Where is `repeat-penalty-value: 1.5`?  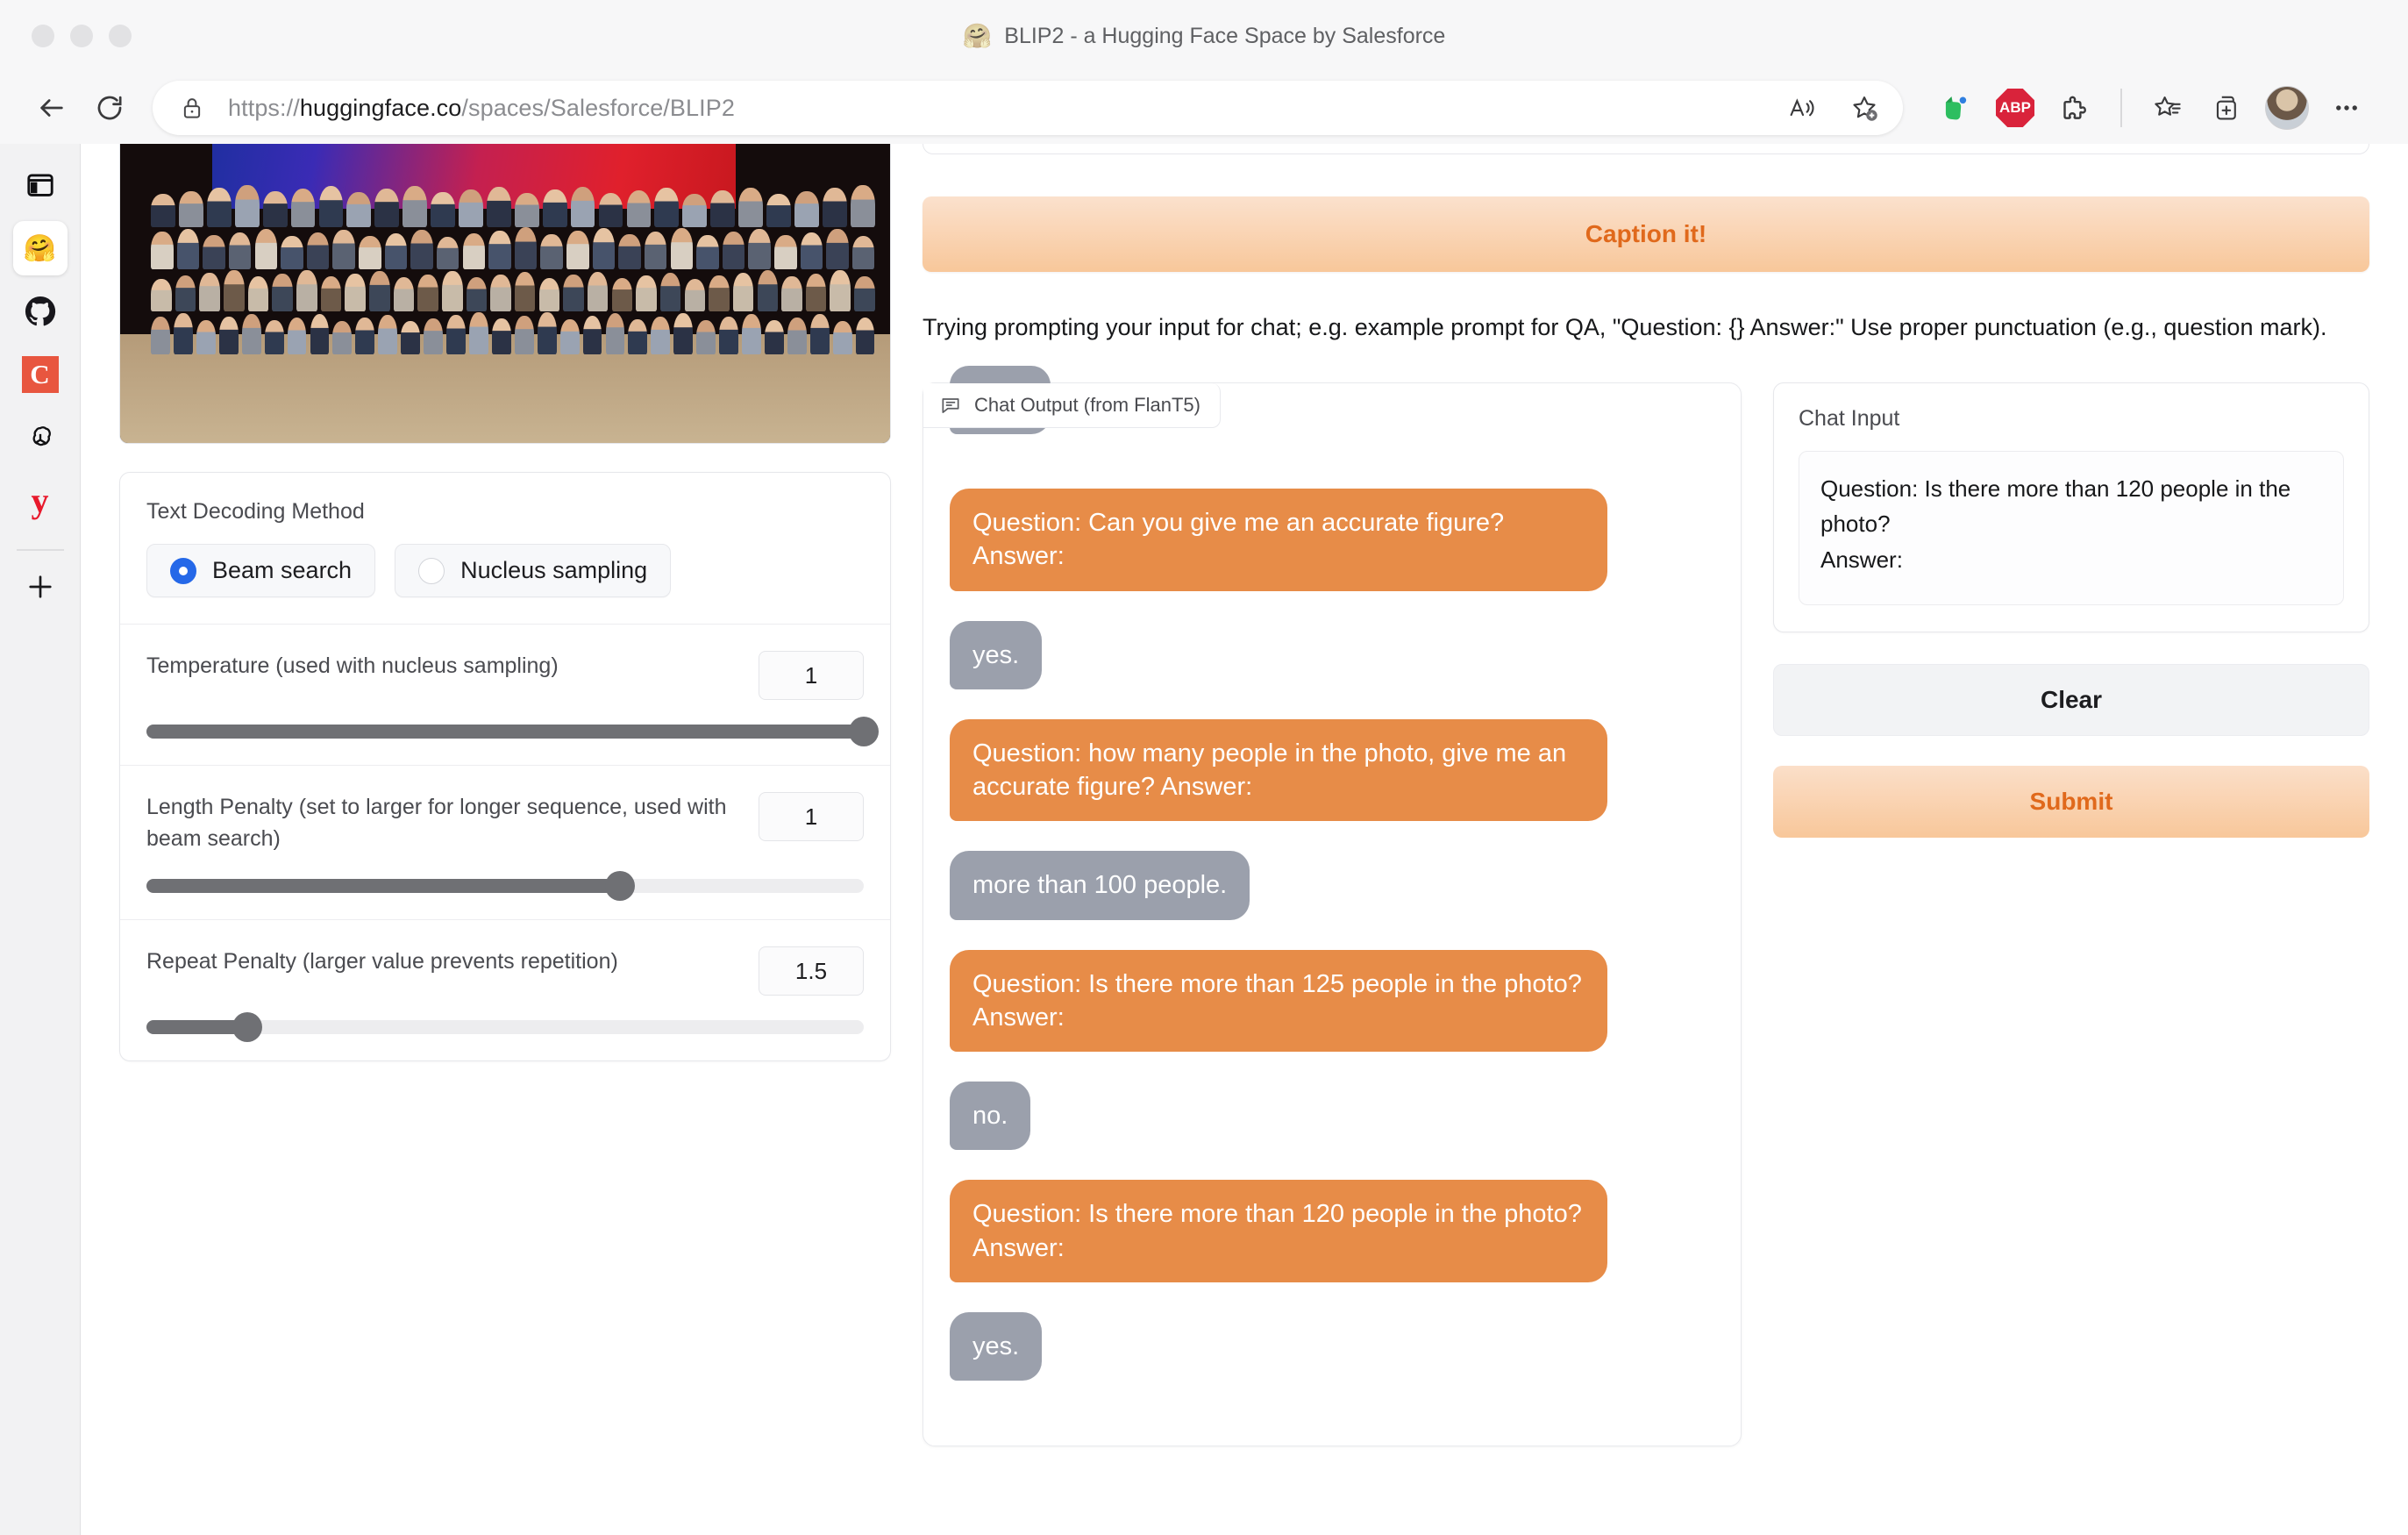
repeat-penalty-value: 1.5 is located at coordinates (811, 971).